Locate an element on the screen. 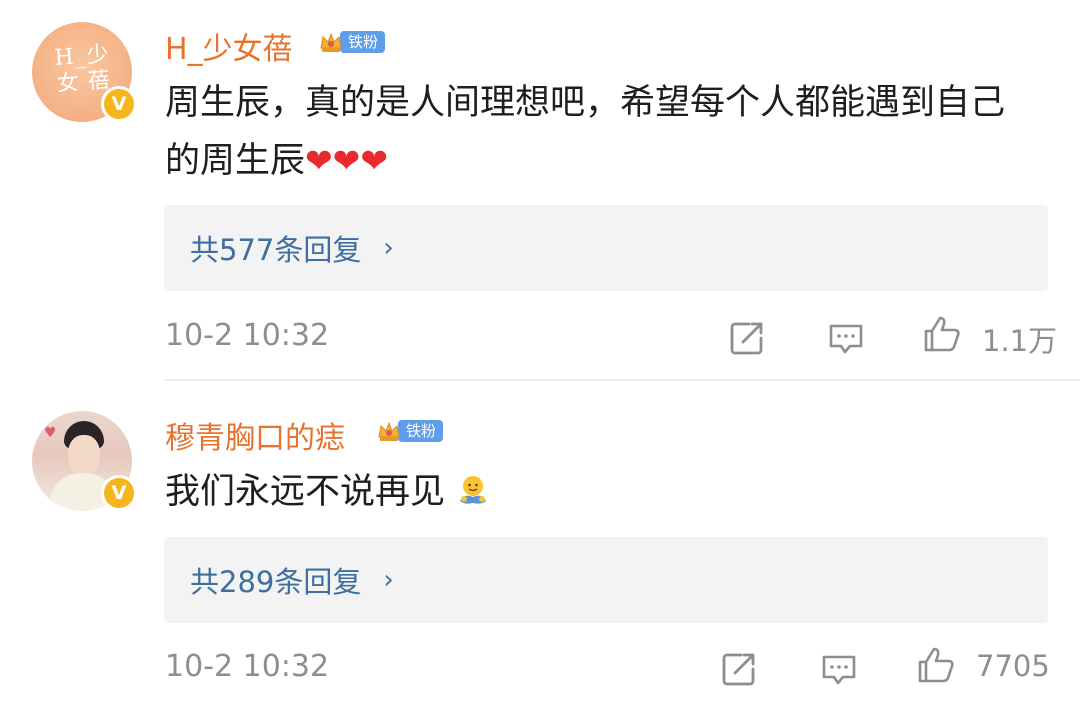 Image resolution: width=1080 pixels, height=701 pixels. avatar-face is located at coordinates (84, 455).